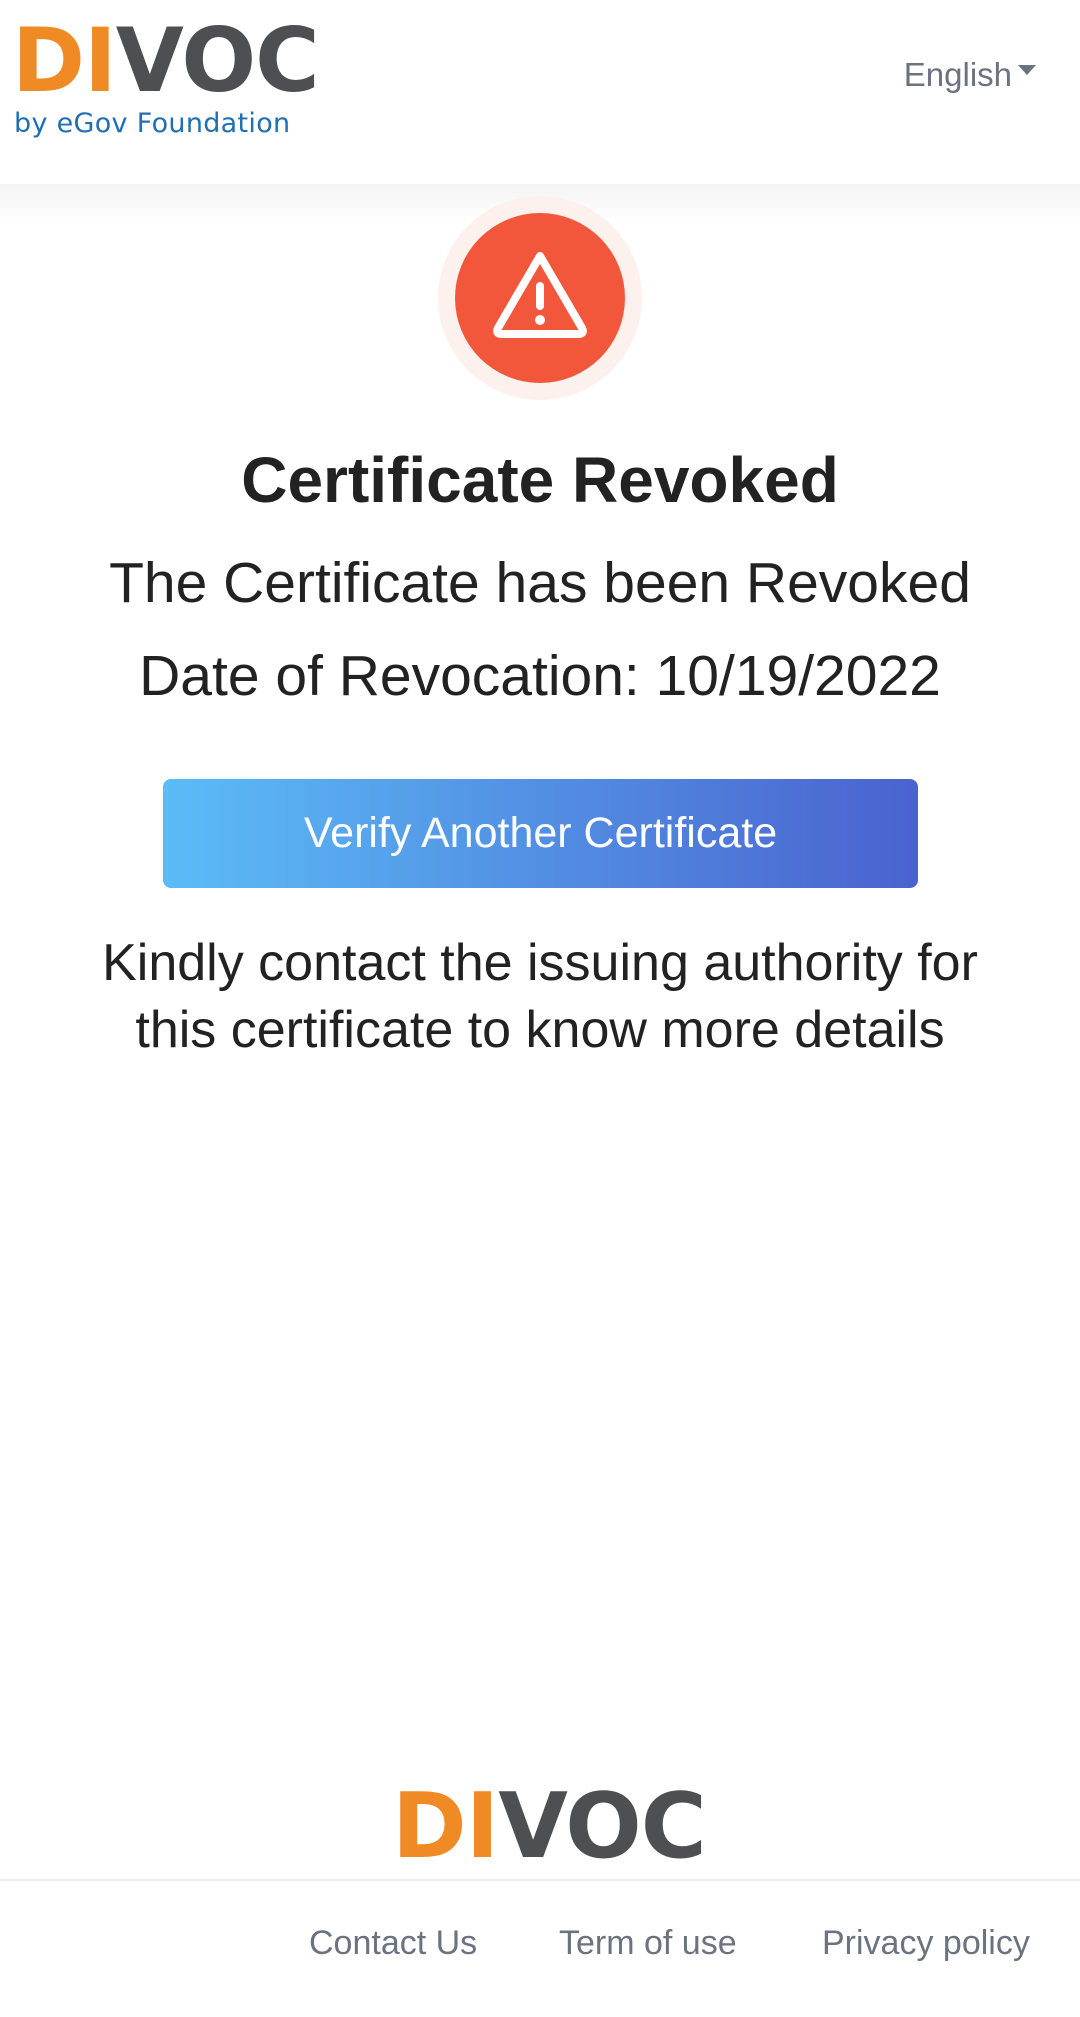 This screenshot has height=2017, width=1080. Describe the element at coordinates (540, 298) in the screenshot. I see `warning-triangle-icon` at that location.